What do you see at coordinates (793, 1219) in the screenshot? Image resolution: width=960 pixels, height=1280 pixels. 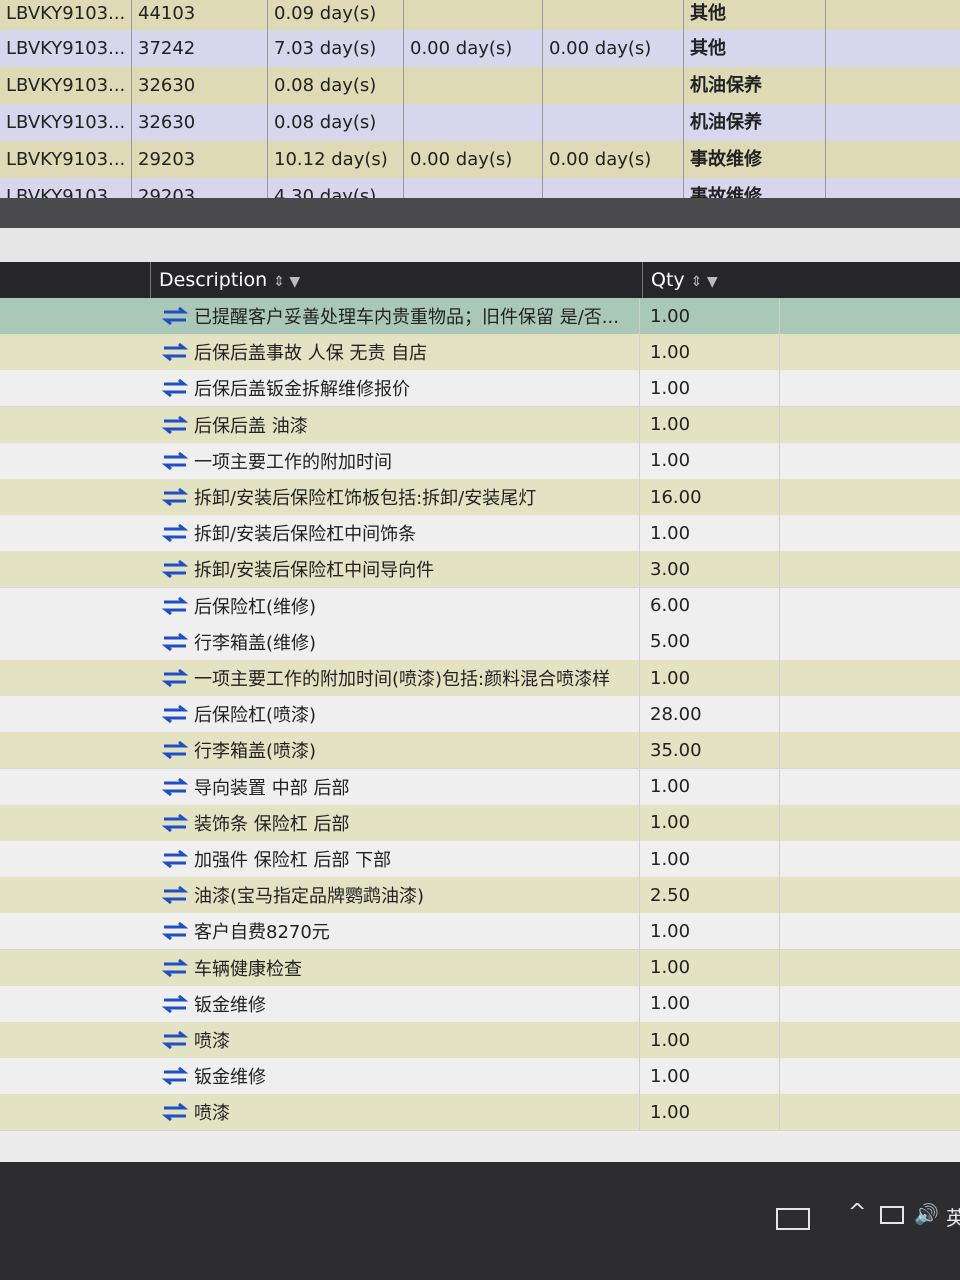 I see `keyboard-icon` at bounding box center [793, 1219].